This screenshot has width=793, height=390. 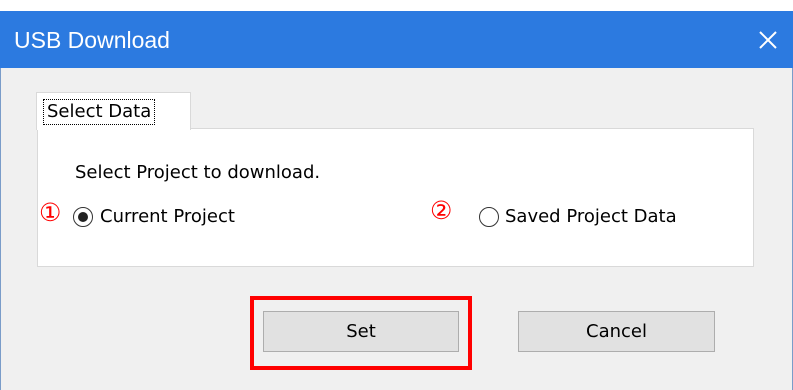 I want to click on title-bar: USB Download, so click(x=396, y=39).